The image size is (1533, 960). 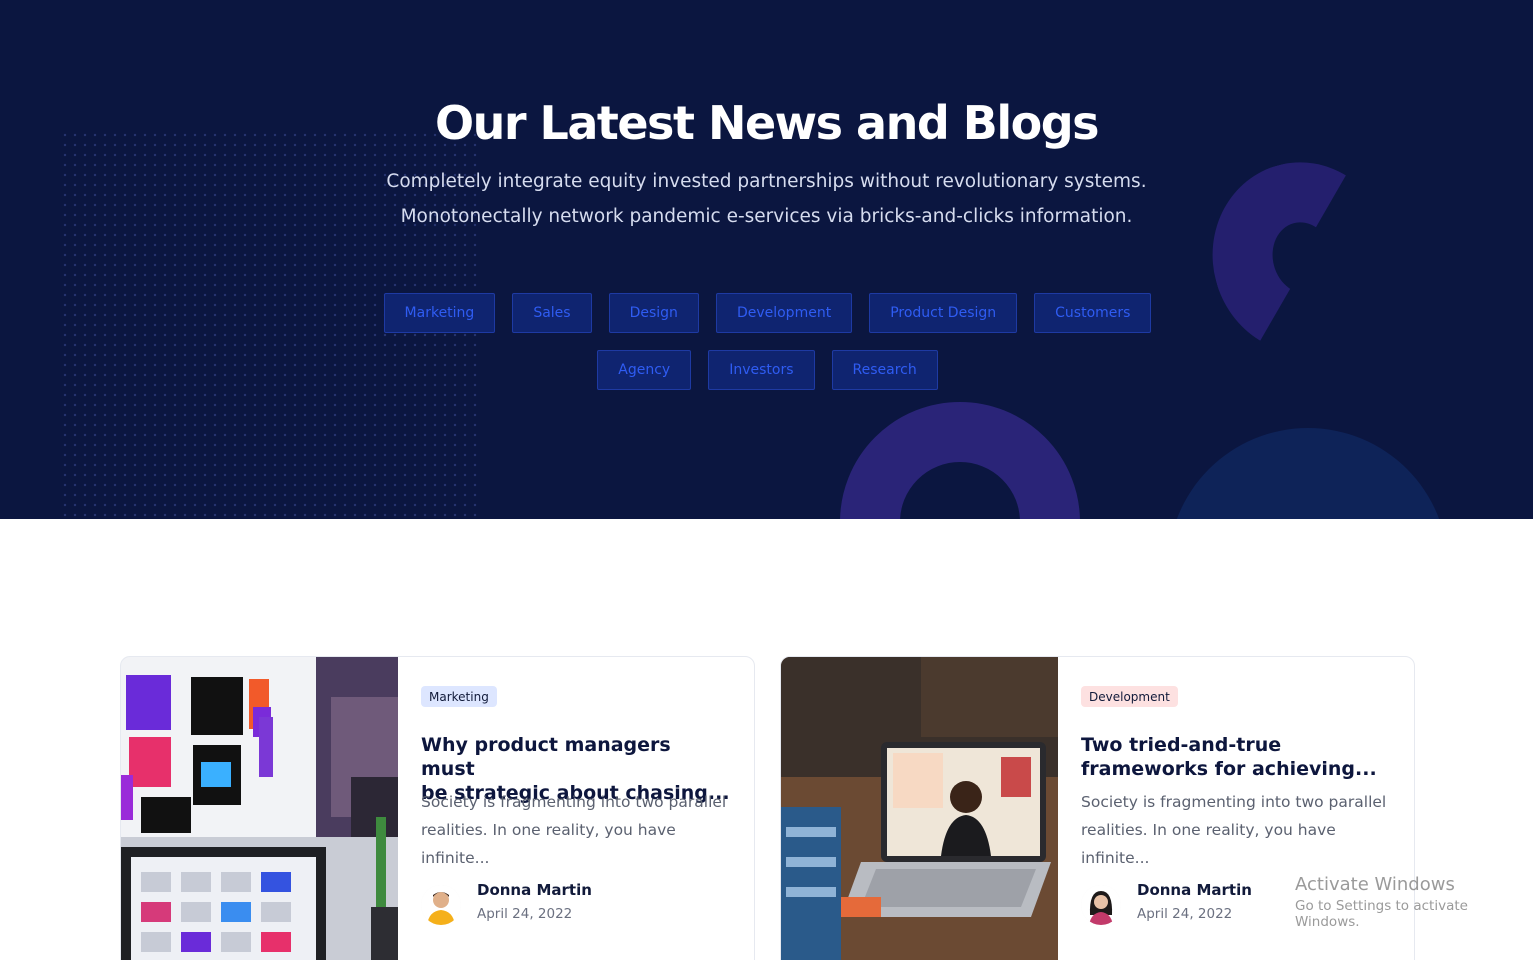 I want to click on watermark-line-2: Go to Settings to activate Windows., so click(x=1381, y=914).